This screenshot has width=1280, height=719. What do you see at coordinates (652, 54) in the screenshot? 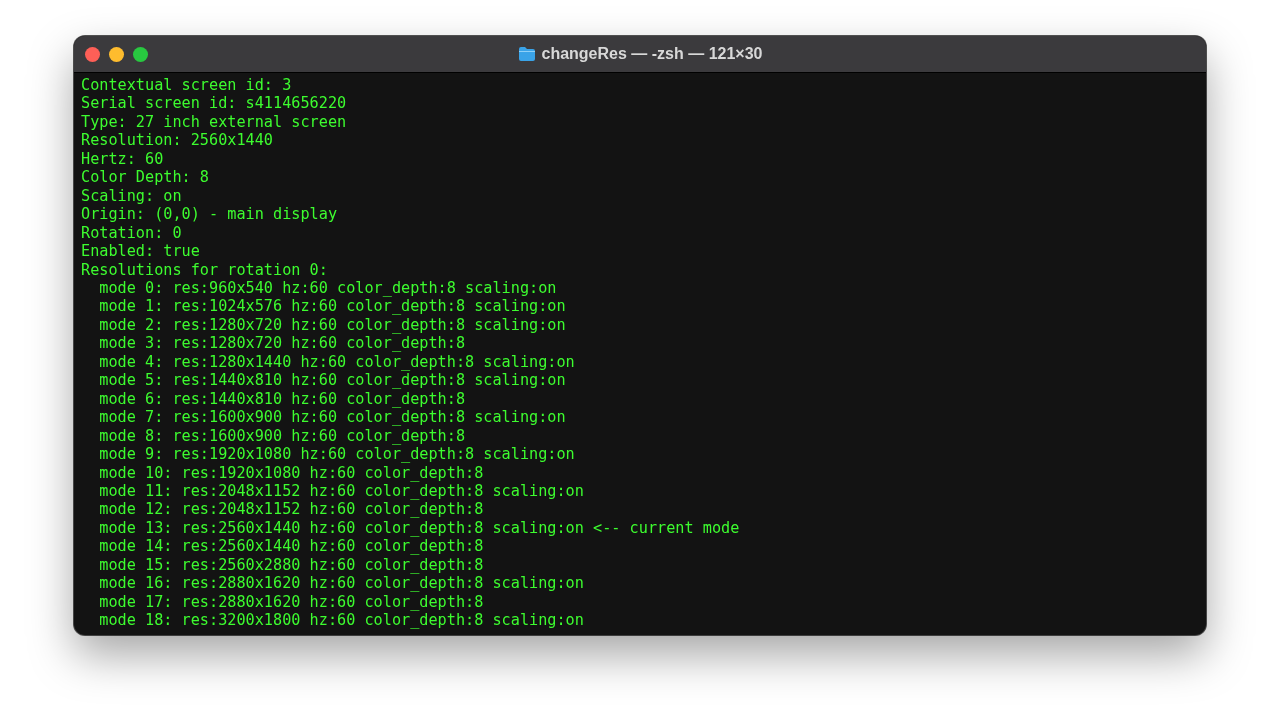
I see `window-title: changeRes — -zsh — 121×30` at bounding box center [652, 54].